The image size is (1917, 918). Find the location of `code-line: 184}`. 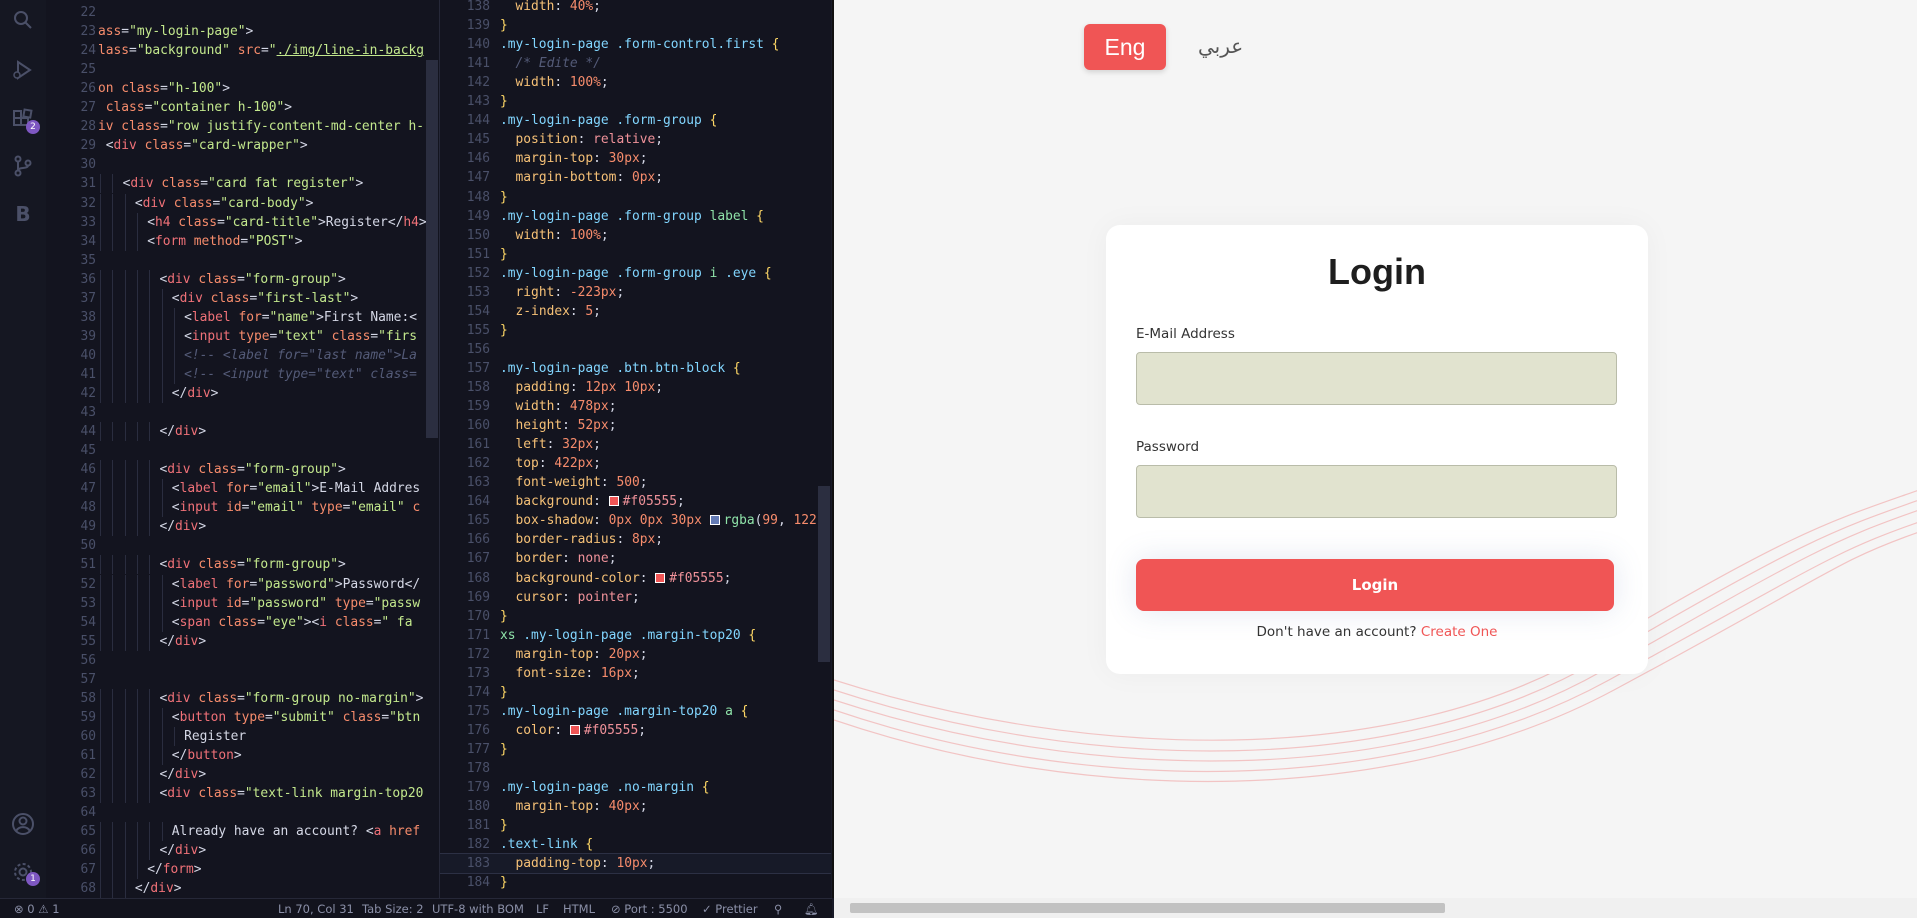

code-line: 184} is located at coordinates (635, 882).